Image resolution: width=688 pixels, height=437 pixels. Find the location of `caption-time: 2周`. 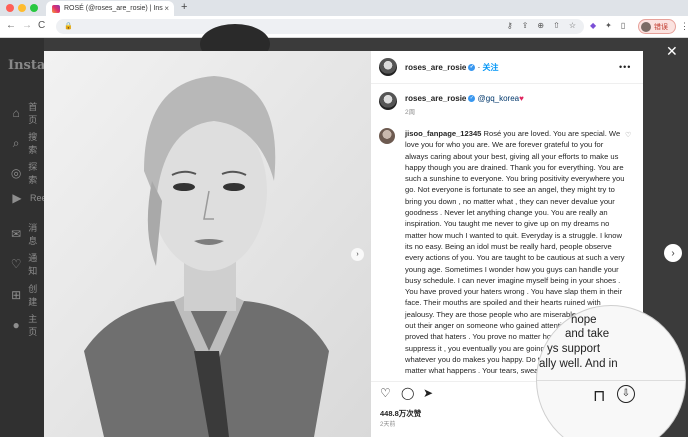

caption-time: 2周 is located at coordinates (410, 112).